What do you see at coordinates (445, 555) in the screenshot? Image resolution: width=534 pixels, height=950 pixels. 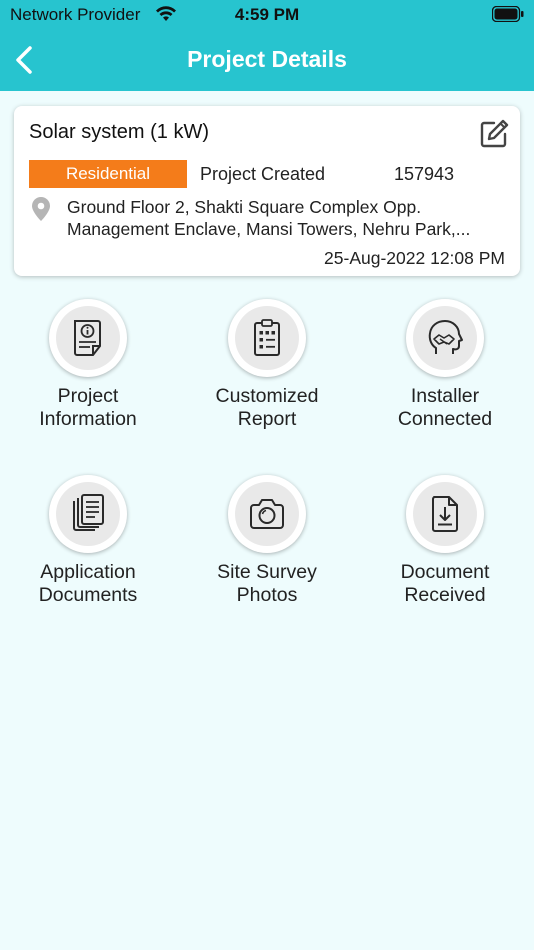 I see `tile-document-received: Document Received` at bounding box center [445, 555].